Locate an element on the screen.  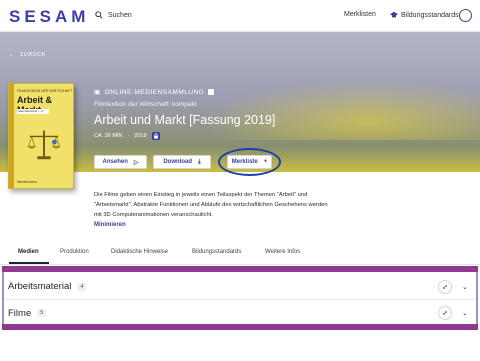
cover-series: FILMLEXIKON DER WIRTSCHAFT is located at coordinates (45, 91).